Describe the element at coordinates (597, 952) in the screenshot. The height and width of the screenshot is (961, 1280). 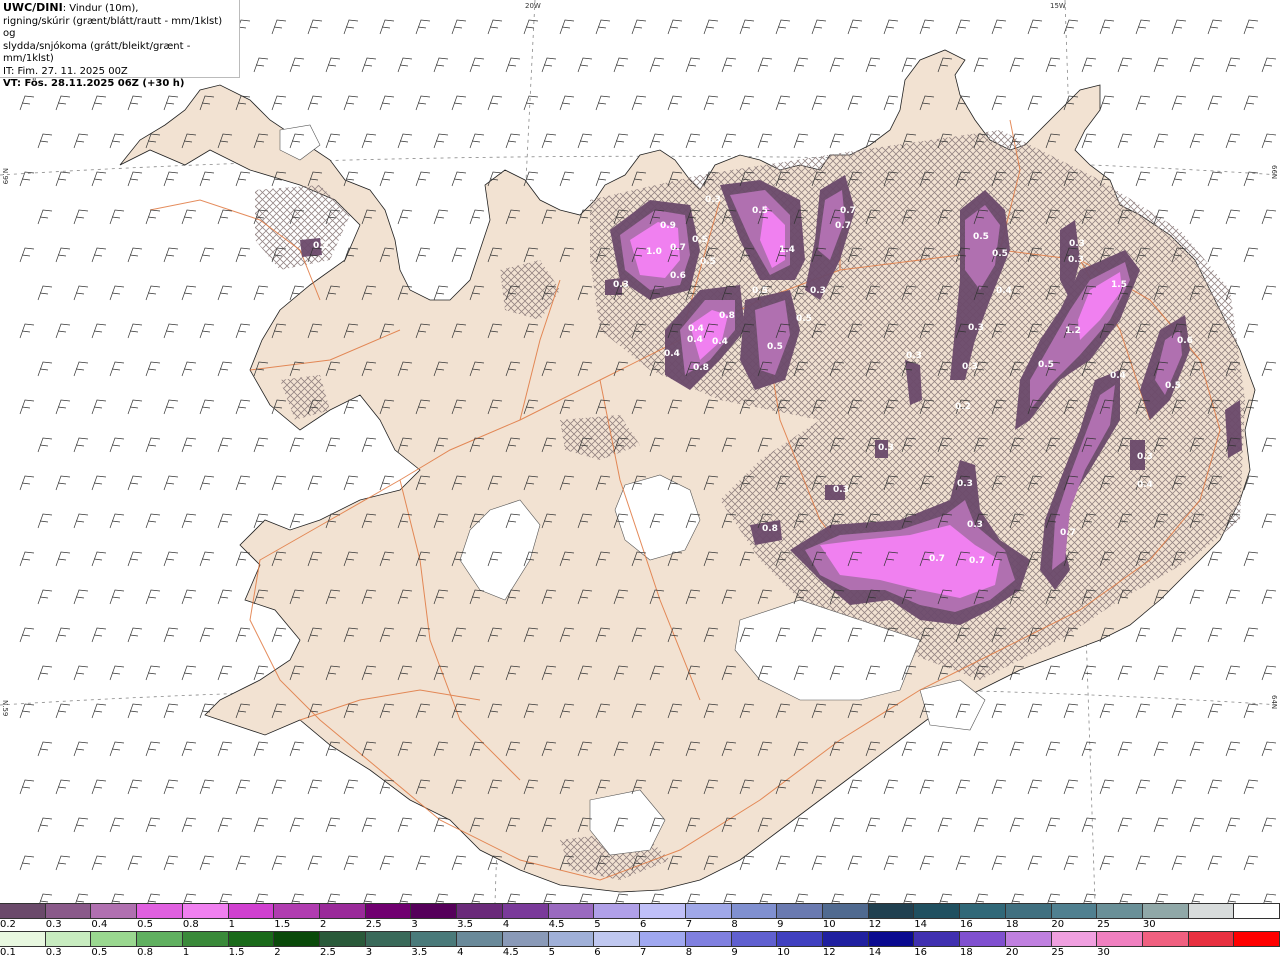
I see `rain-scale-label: 6` at that location.